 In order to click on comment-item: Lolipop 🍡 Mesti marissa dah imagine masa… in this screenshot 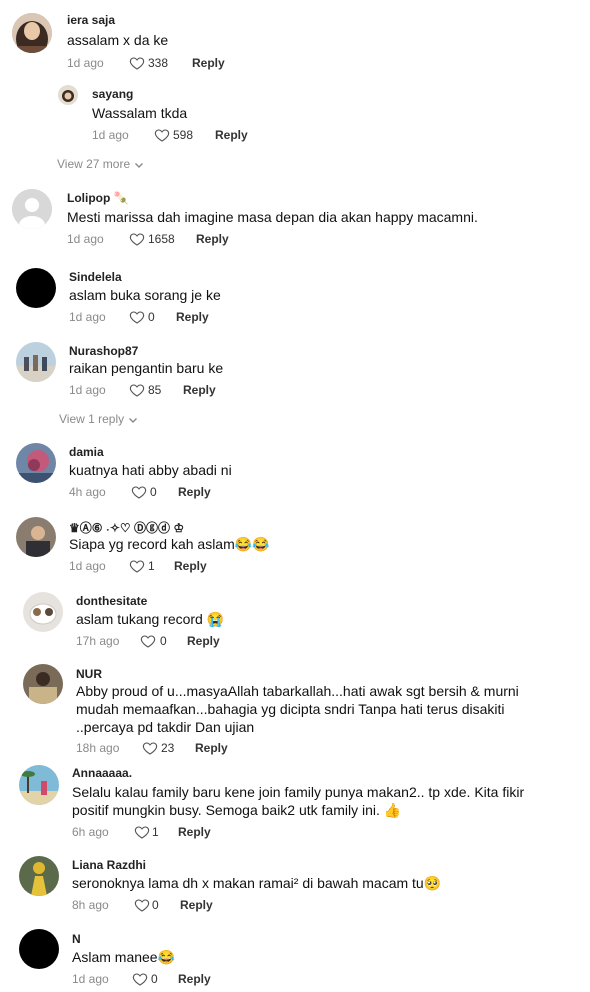, I will do `click(295, 217)`.